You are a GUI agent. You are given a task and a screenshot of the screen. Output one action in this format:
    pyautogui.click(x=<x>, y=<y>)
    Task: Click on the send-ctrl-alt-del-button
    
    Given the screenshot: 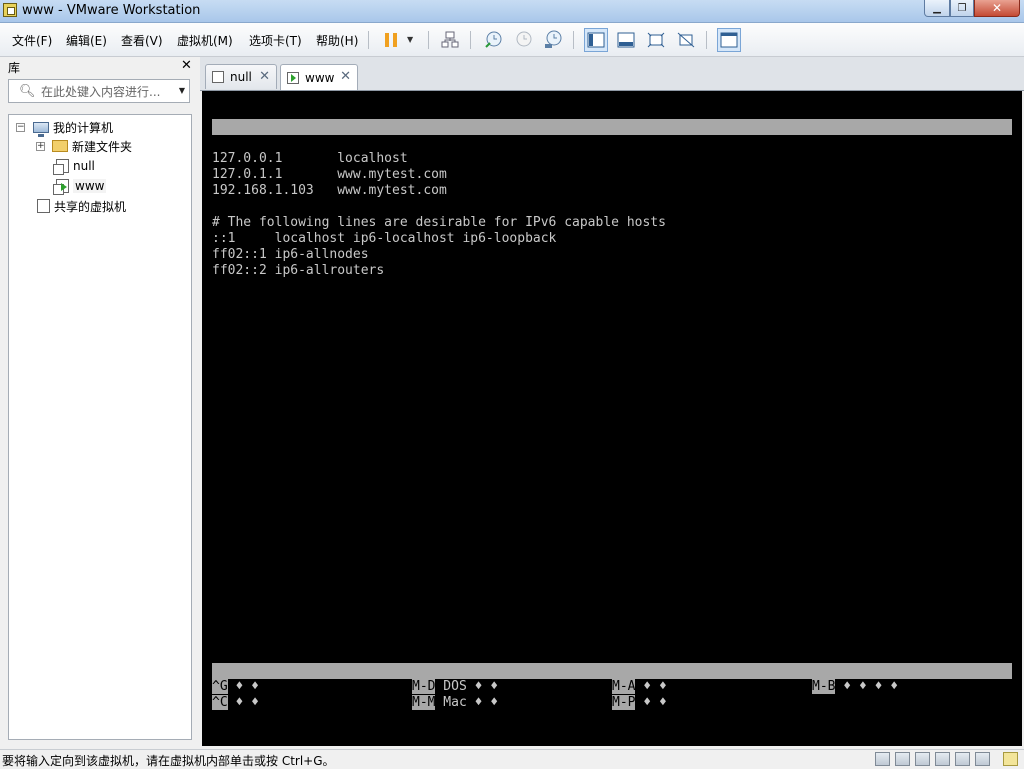 What is the action you would take?
    pyautogui.click(x=450, y=40)
    